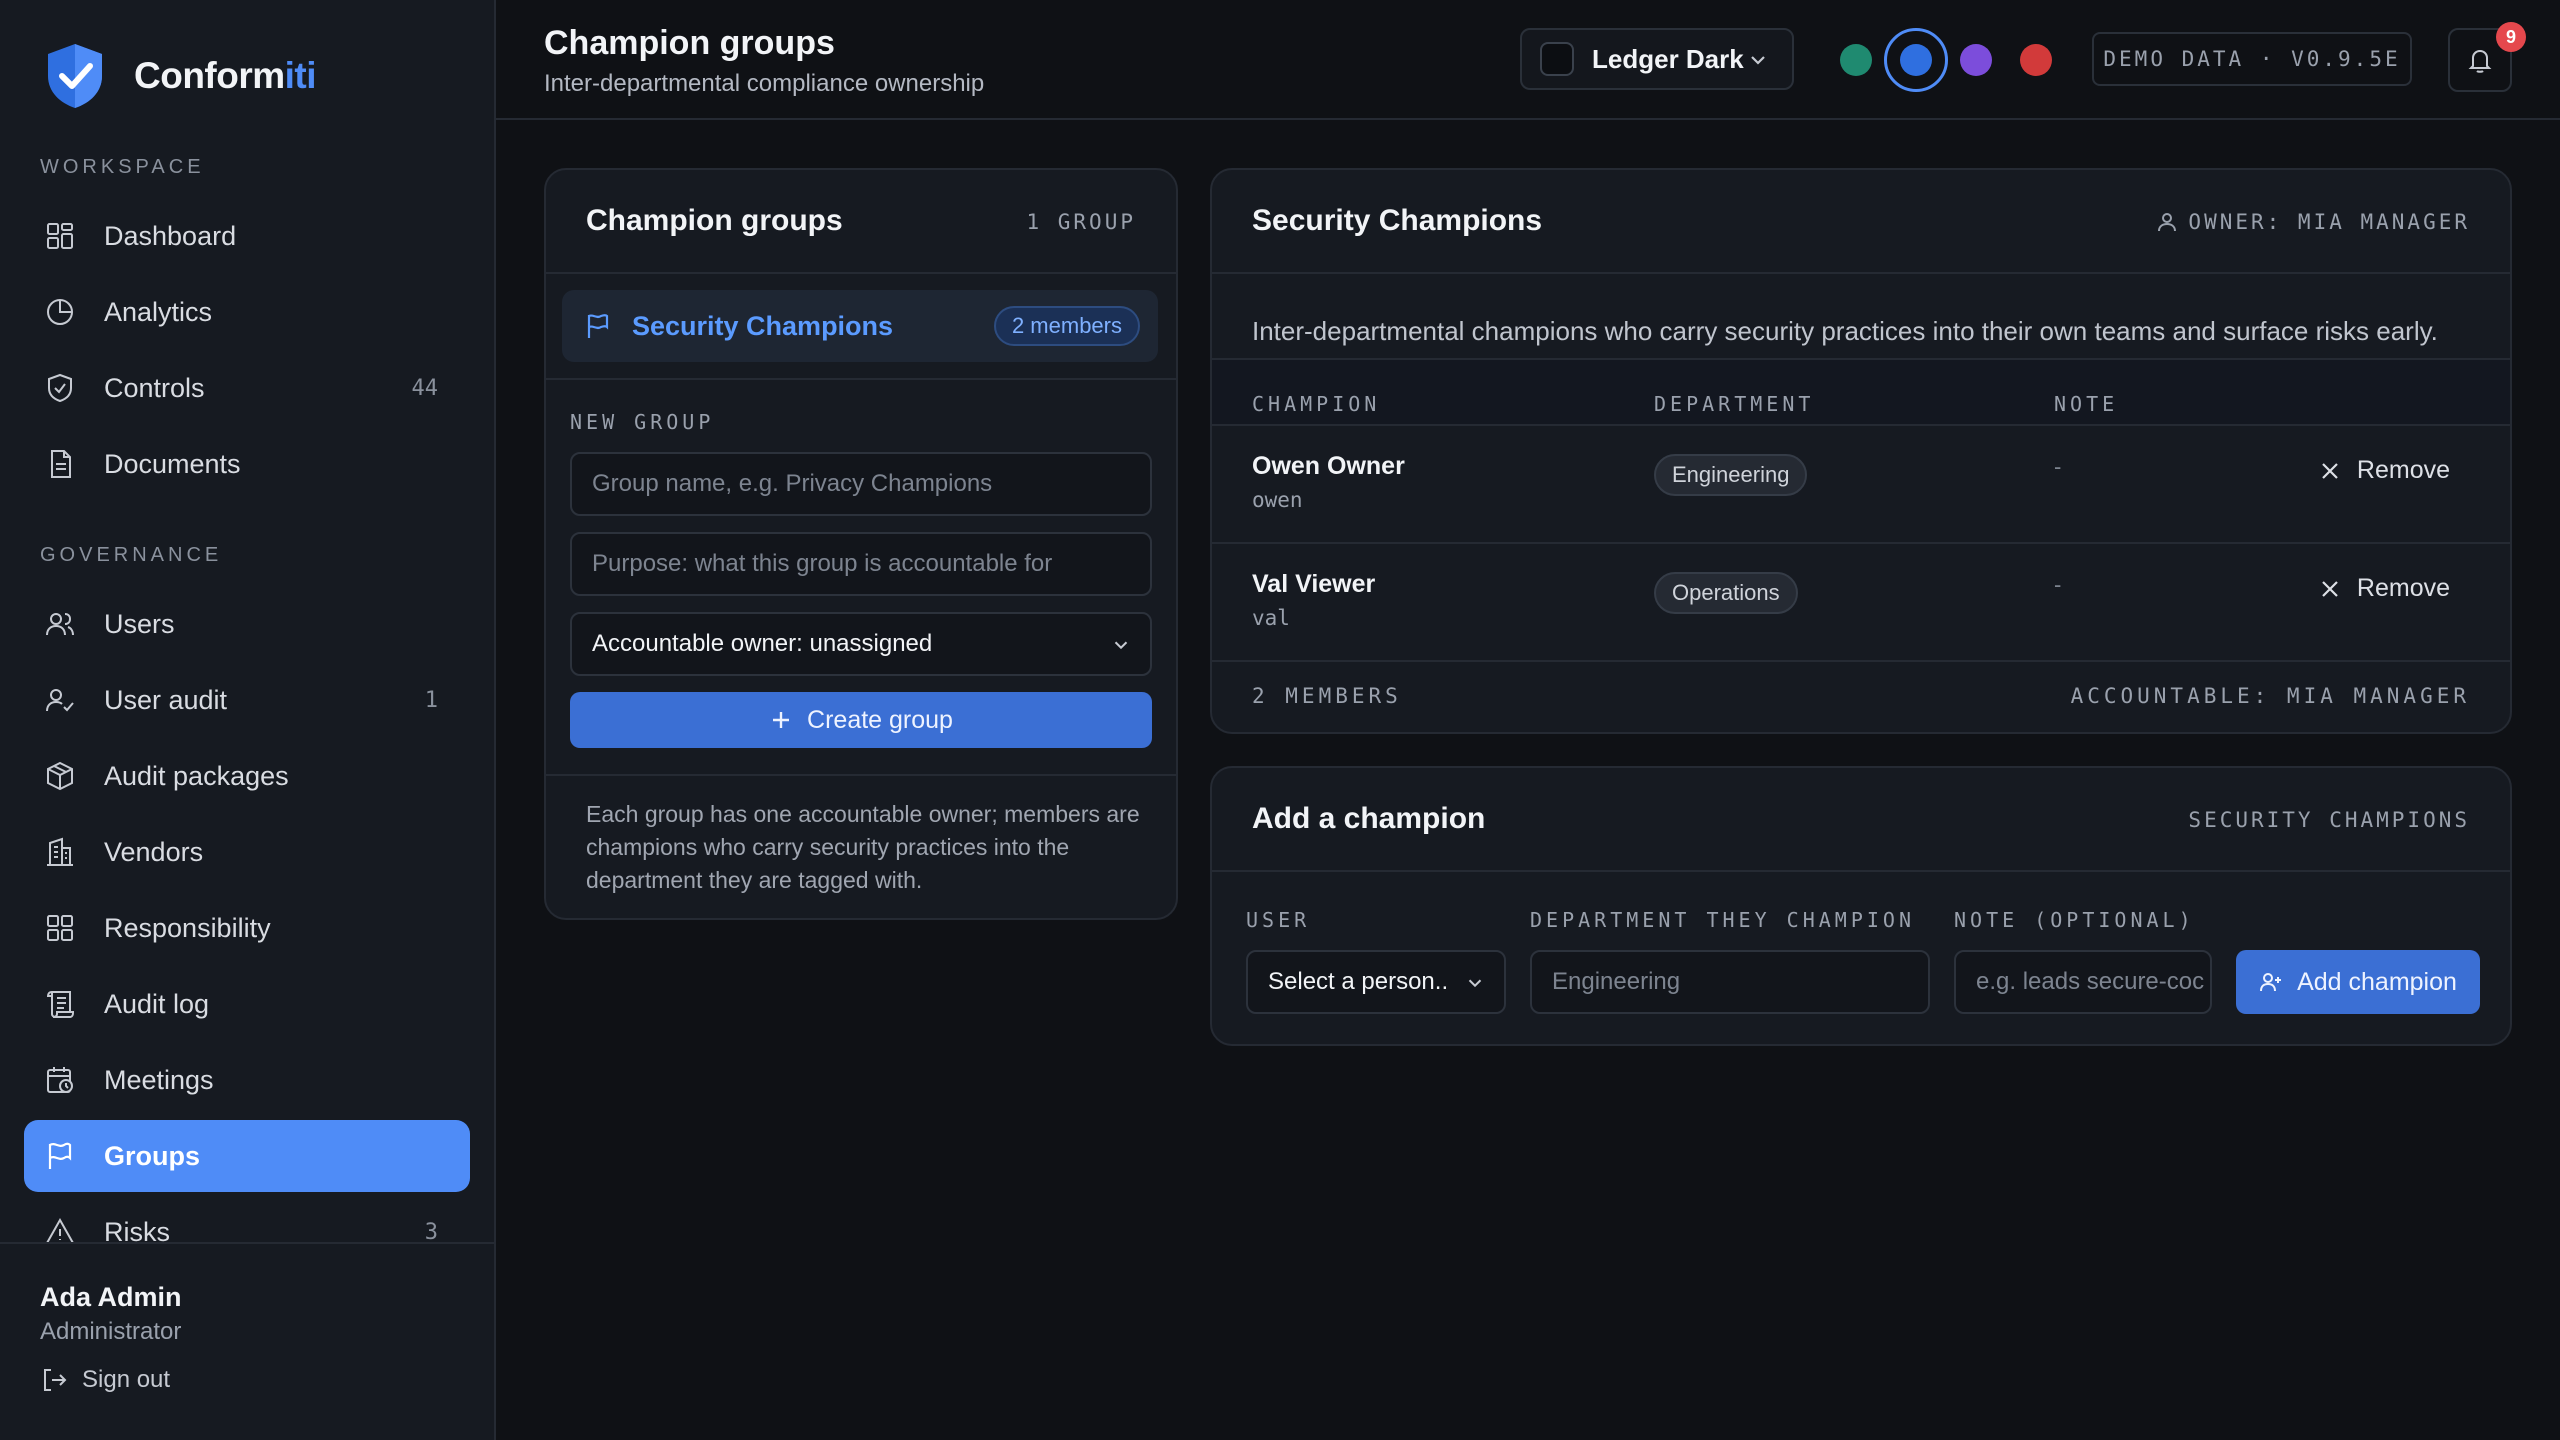 The height and width of the screenshot is (1440, 2560). Describe the element at coordinates (642, 422) in the screenshot. I see `new-group-label: NEW GROUP` at that location.